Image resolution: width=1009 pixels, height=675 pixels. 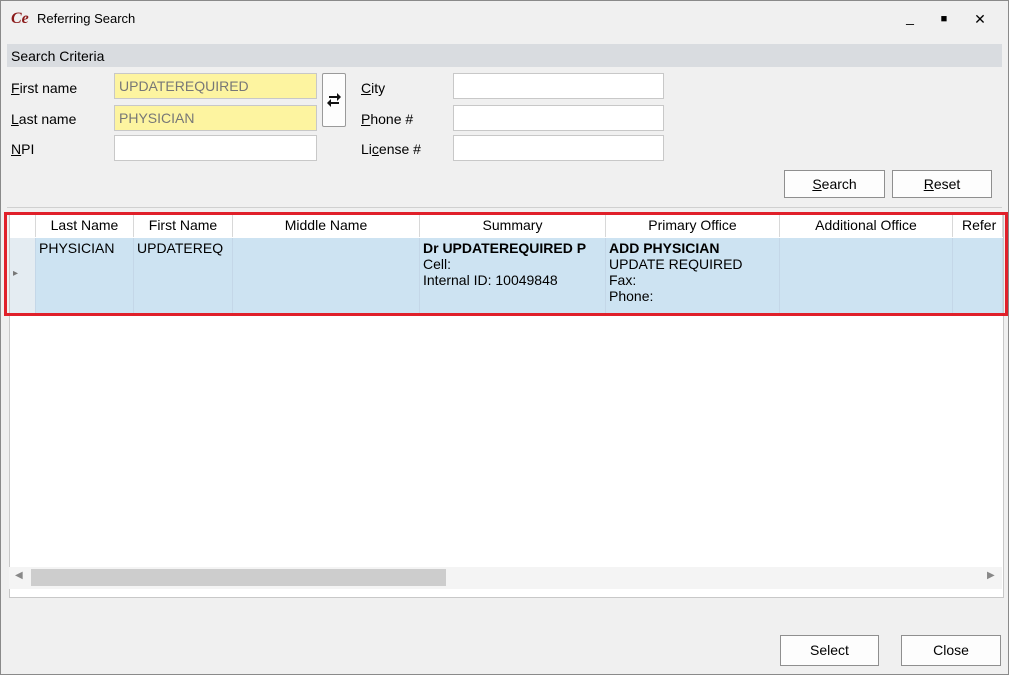 What do you see at coordinates (834, 184) in the screenshot?
I see `search-button: Search` at bounding box center [834, 184].